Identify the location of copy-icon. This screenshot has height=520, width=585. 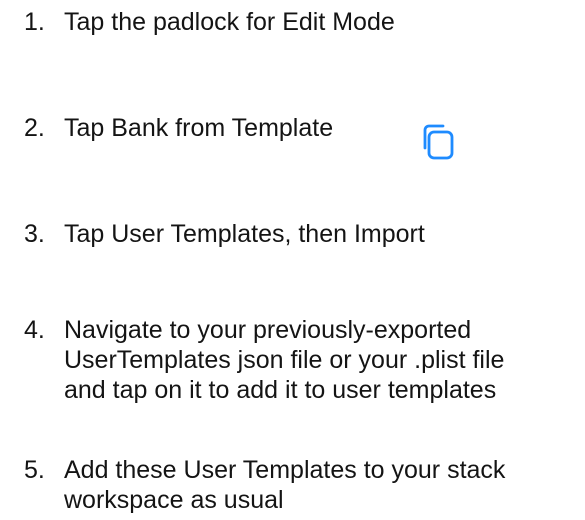
(438, 142).